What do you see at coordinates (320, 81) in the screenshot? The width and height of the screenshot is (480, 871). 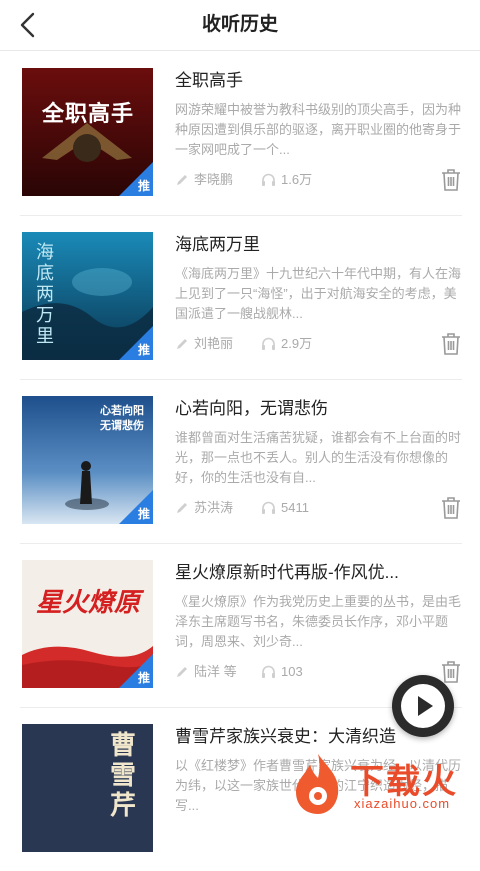 I see `book-title: 全职高手` at bounding box center [320, 81].